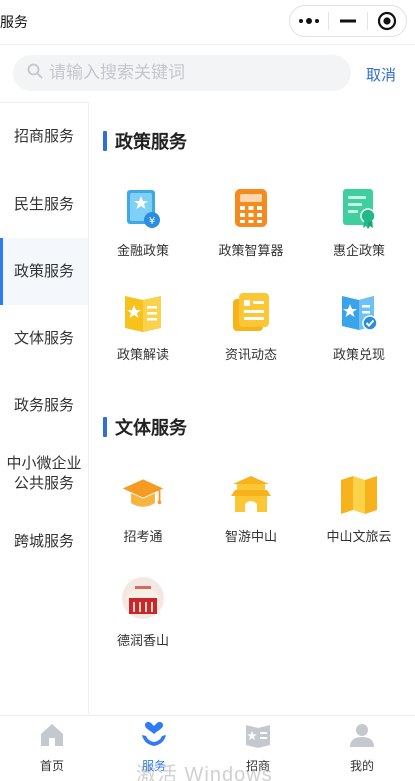  Describe the element at coordinates (251, 250) in the screenshot. I see `tile-label: 政策智算器` at that location.